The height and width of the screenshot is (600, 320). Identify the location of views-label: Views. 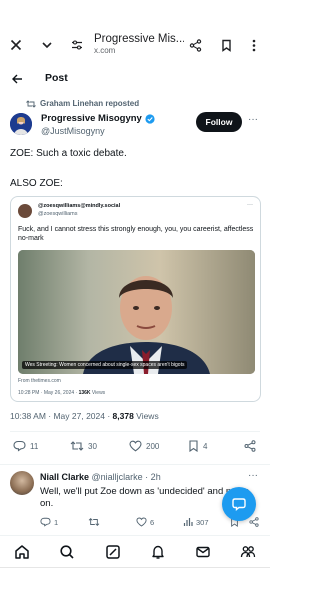
(146, 416).